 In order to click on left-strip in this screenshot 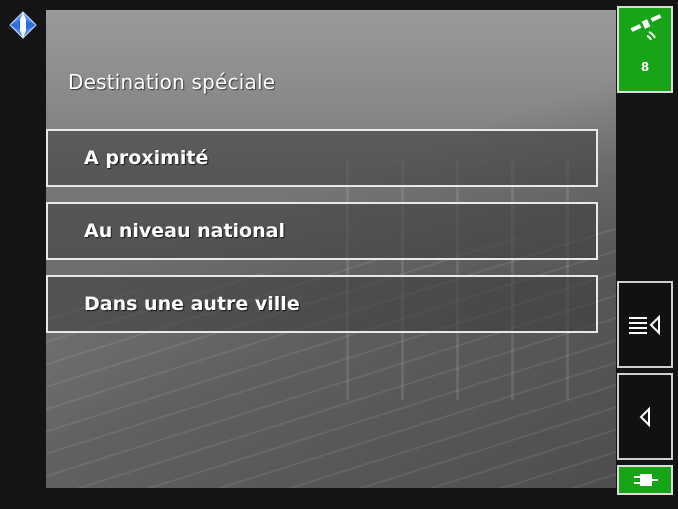, I will do `click(23, 254)`.